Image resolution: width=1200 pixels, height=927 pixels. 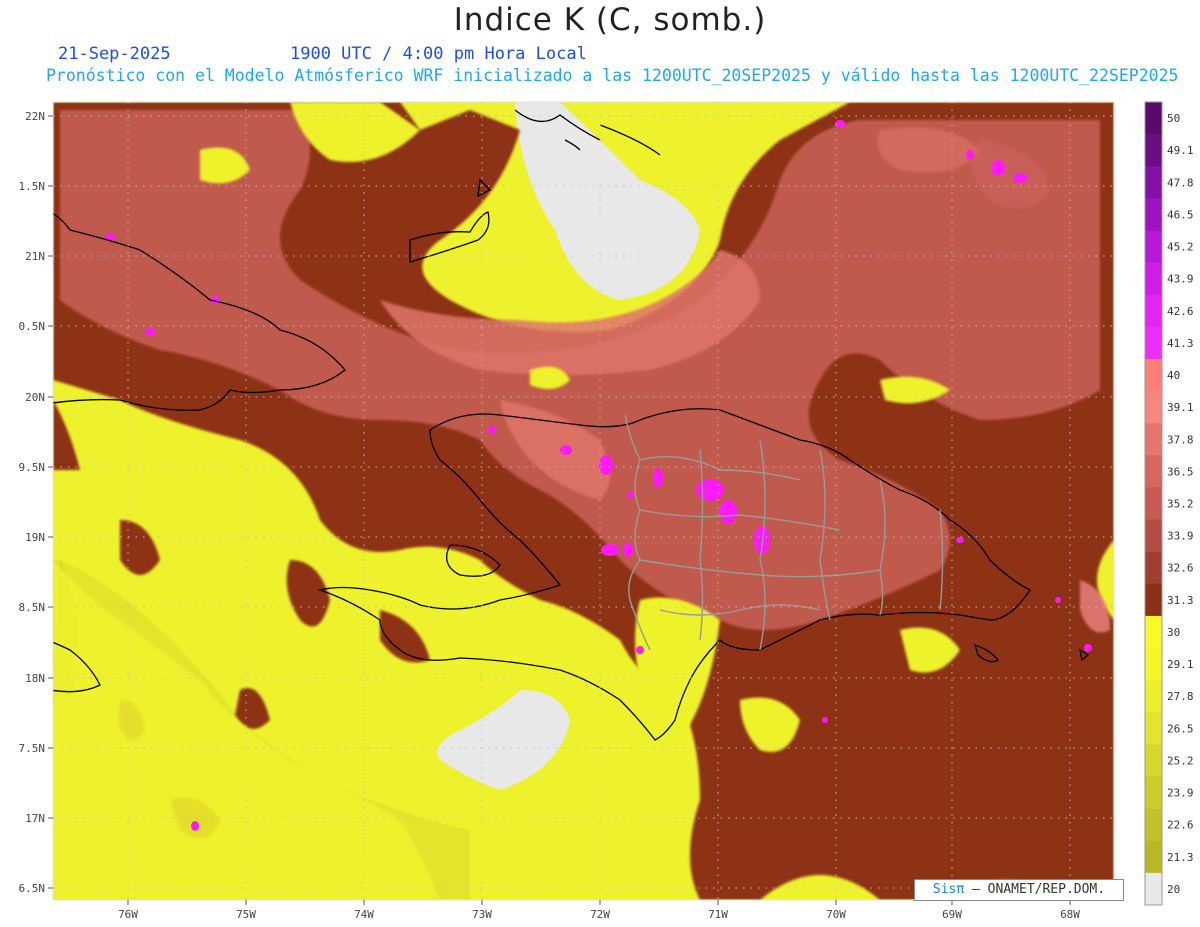 I want to click on legend-label: 49.1, so click(x=1180, y=150).